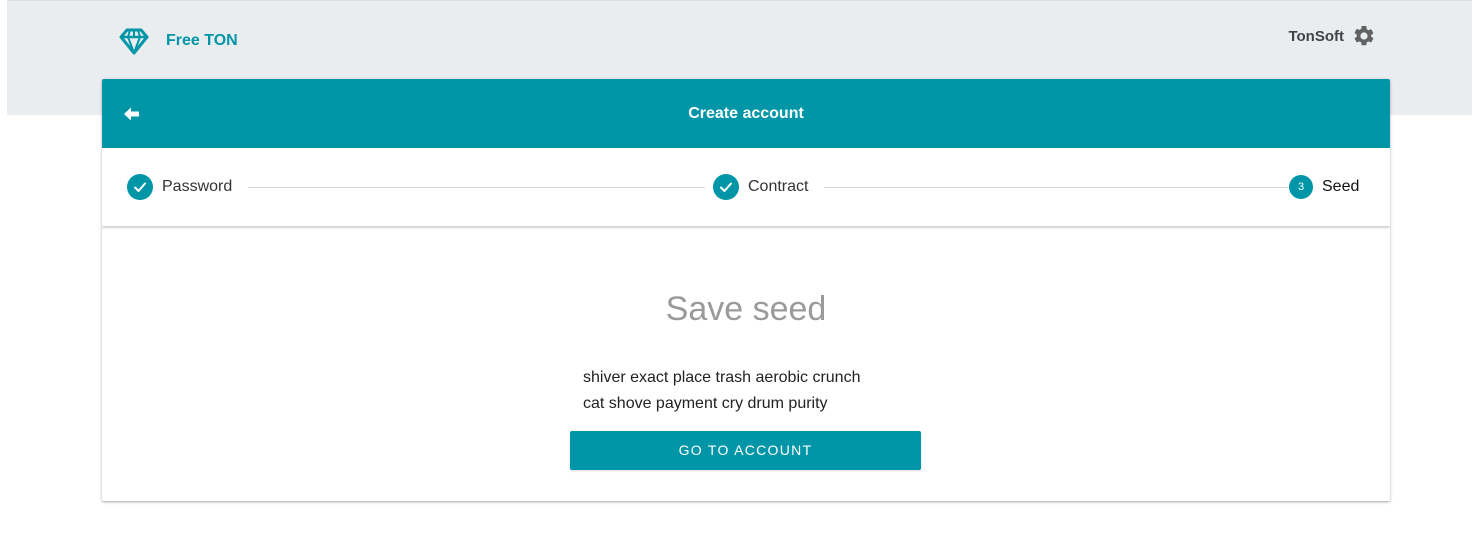  Describe the element at coordinates (722, 377) in the screenshot. I see `seed-line: shiver exact place trash aerobic crunch` at that location.